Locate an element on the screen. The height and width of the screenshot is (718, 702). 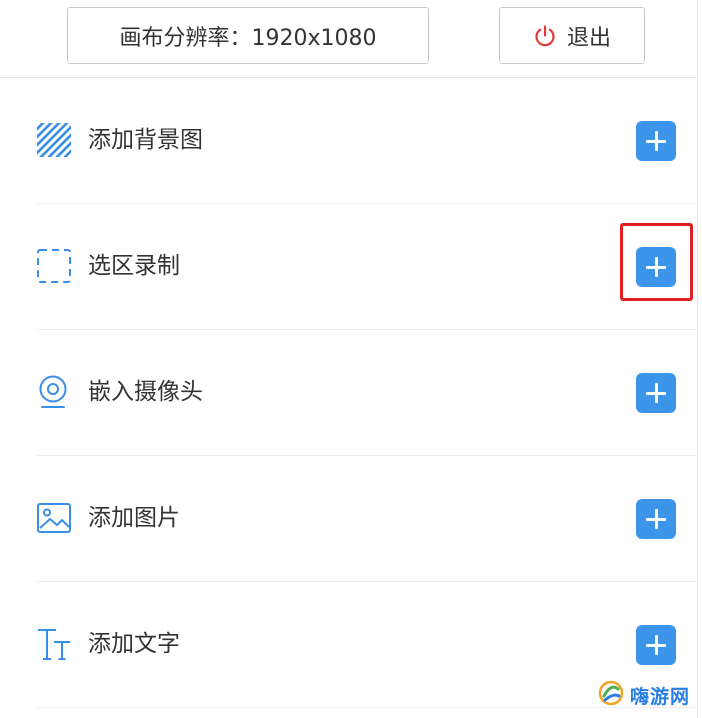
highlight-annotation-box is located at coordinates (656, 262).